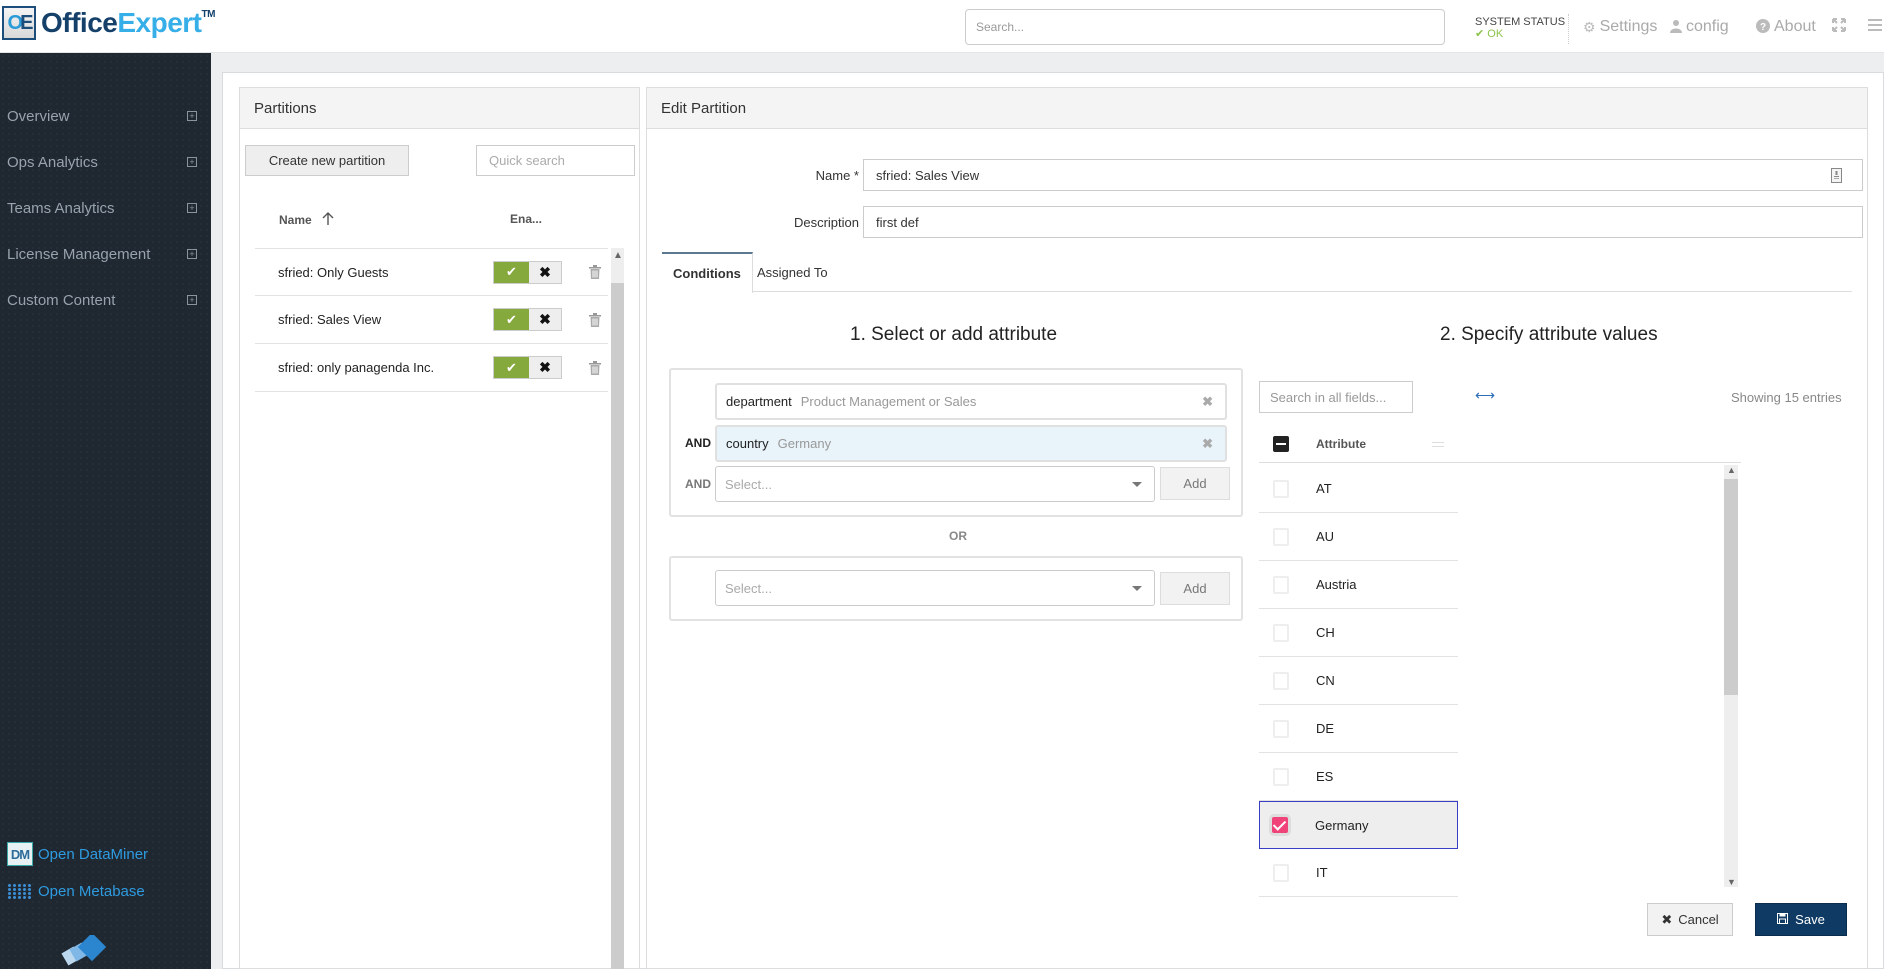 The width and height of the screenshot is (1884, 969). What do you see at coordinates (1358, 873) in the screenshot?
I see `attribute-value-row: IT` at bounding box center [1358, 873].